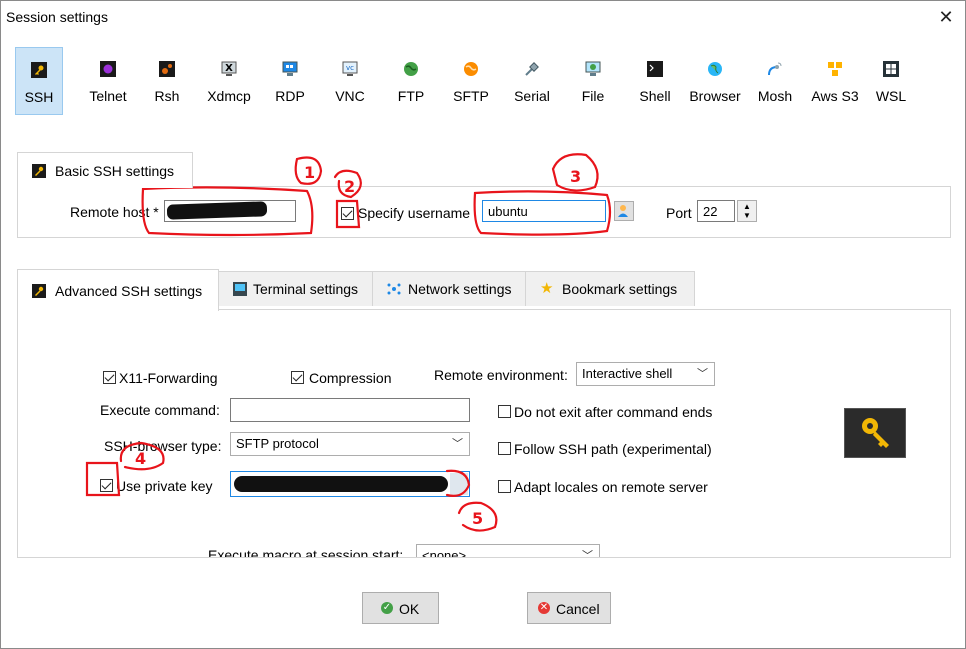 The image size is (966, 649). I want to click on xdmcp-icon: X, so click(229, 68).